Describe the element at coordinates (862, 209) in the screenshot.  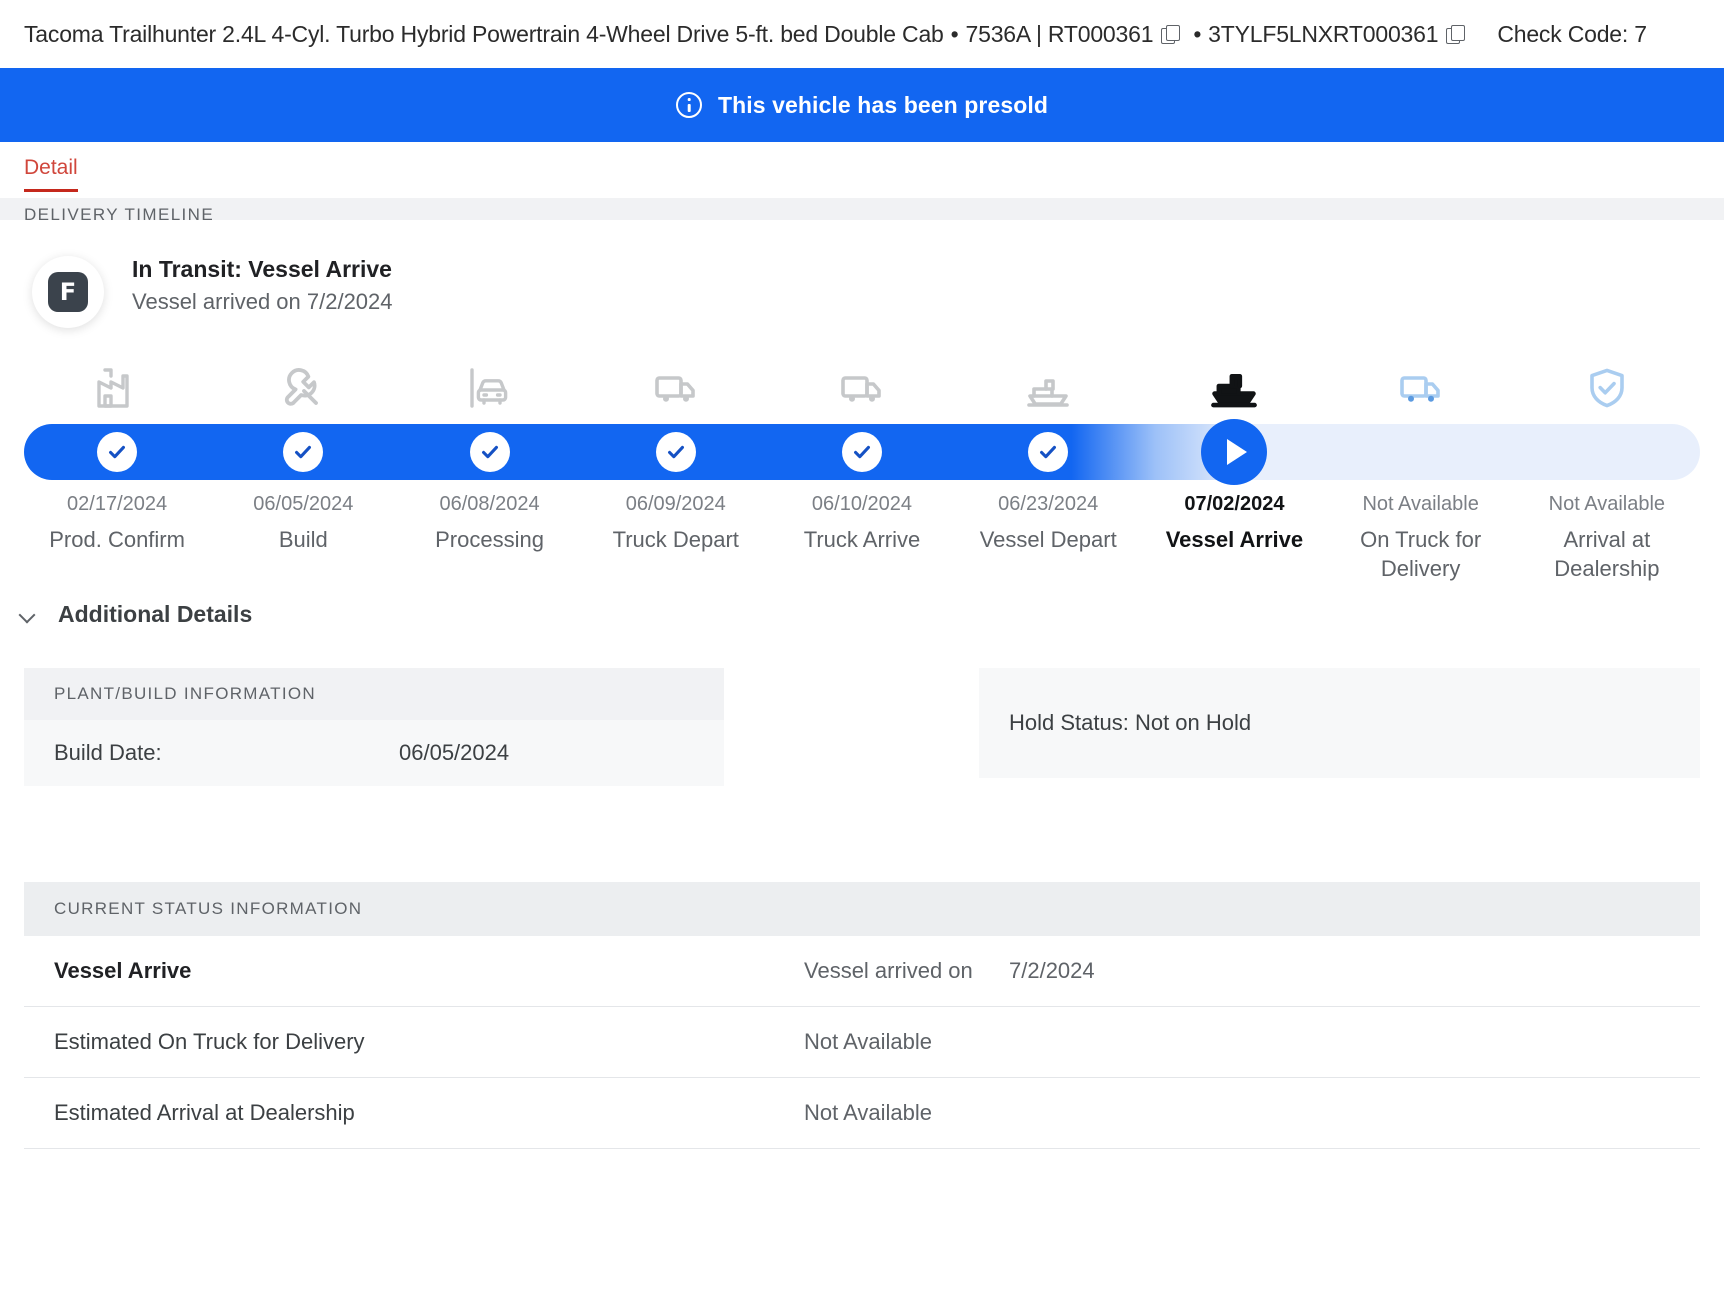
I see `delivery-timeline-band: DELIVERY TIMELINE` at that location.